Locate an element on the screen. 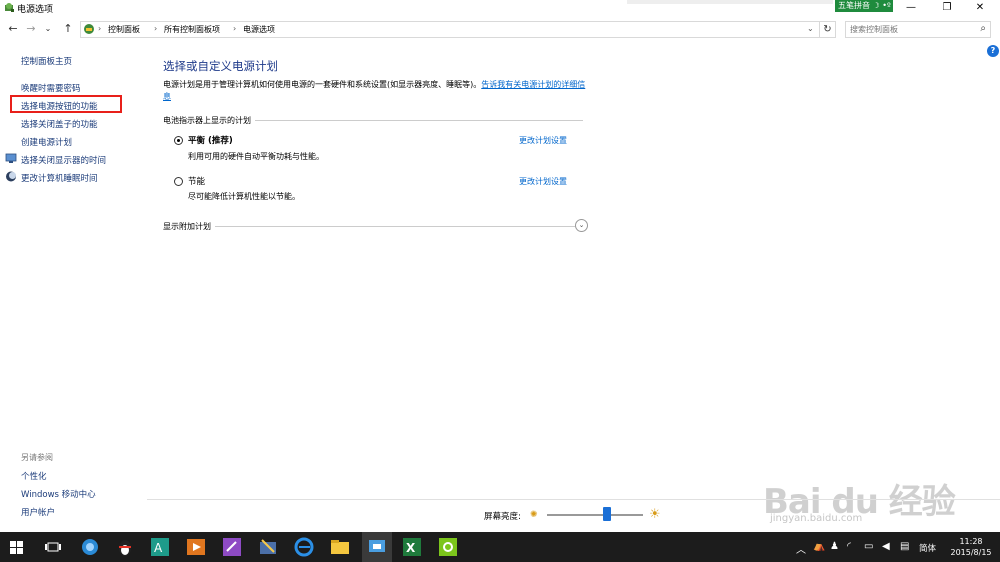 The height and width of the screenshot is (562, 1000). up-arrow-icon: ↑ is located at coordinates (68, 29).